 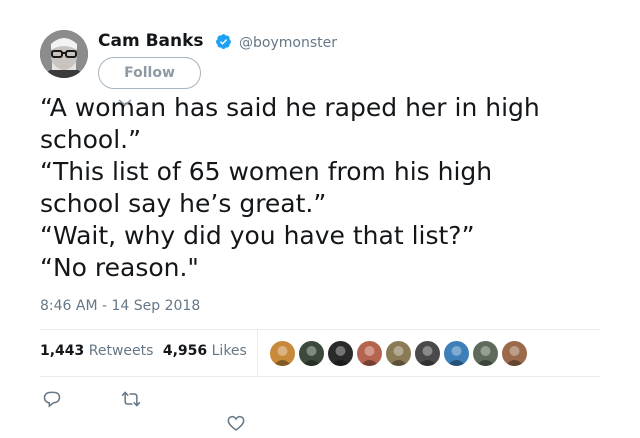 I want to click on profile-photo-icon, so click(x=64, y=54).